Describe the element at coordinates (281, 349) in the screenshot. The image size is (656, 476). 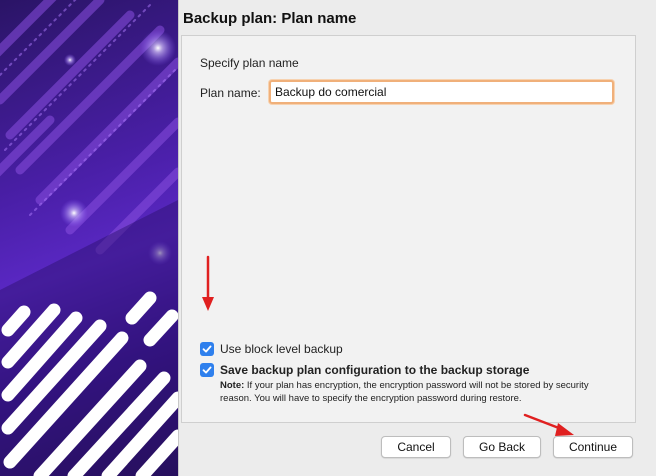
I see `block-level-label: Use block level backup` at that location.